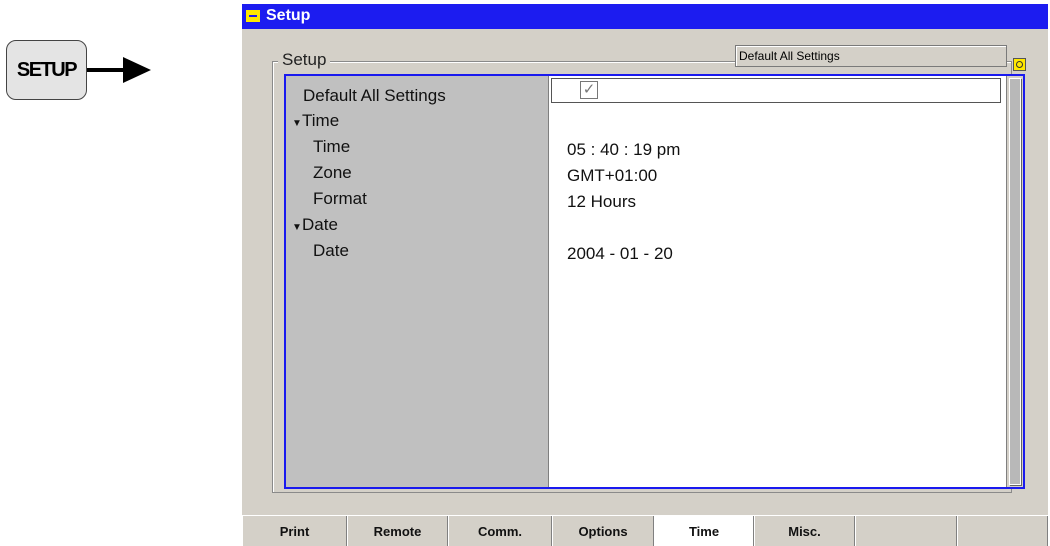 The width and height of the screenshot is (1050, 546). I want to click on softkey-options: Options, so click(603, 531).